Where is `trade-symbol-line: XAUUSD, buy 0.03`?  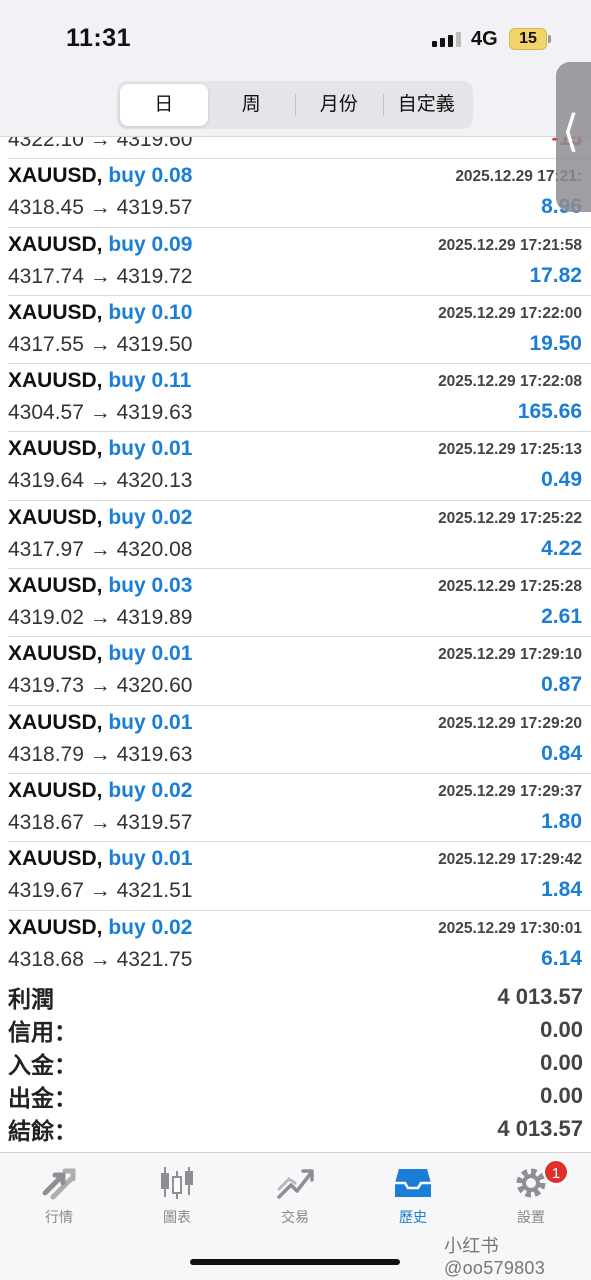
trade-symbol-line: XAUUSD, buy 0.03 is located at coordinates (100, 586).